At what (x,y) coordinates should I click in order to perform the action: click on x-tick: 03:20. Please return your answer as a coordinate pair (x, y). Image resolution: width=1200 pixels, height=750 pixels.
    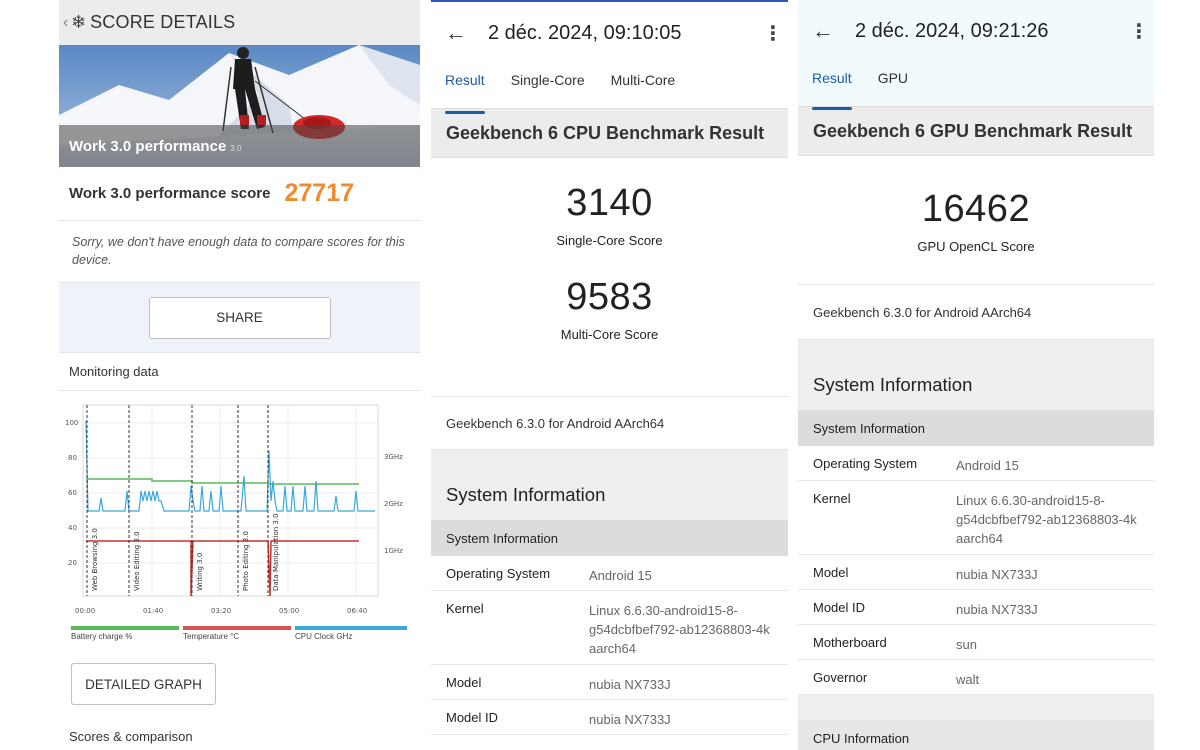
    Looking at the image, I should click on (221, 611).